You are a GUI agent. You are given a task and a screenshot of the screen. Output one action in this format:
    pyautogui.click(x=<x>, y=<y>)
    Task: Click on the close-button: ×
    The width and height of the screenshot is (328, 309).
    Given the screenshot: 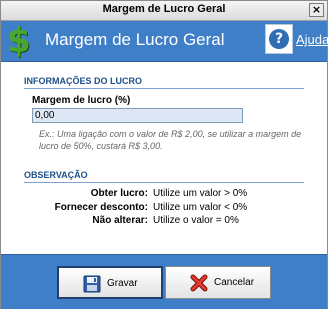 What is the action you would take?
    pyautogui.click(x=316, y=10)
    